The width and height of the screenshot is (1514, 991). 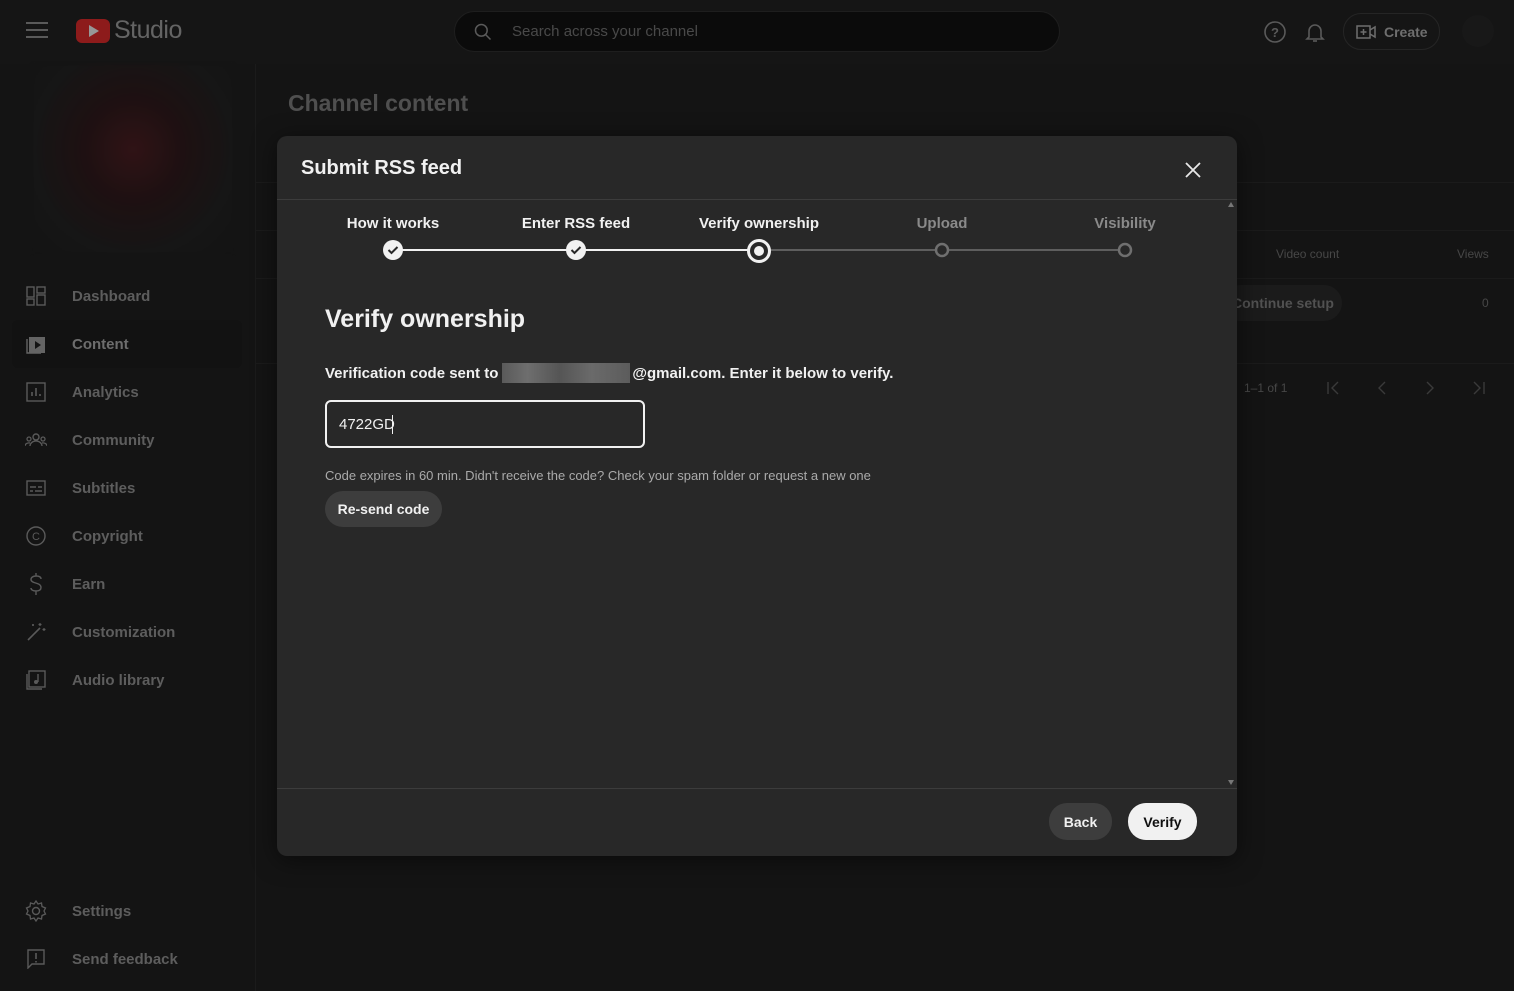 What do you see at coordinates (1080, 821) in the screenshot?
I see `back-button: Back` at bounding box center [1080, 821].